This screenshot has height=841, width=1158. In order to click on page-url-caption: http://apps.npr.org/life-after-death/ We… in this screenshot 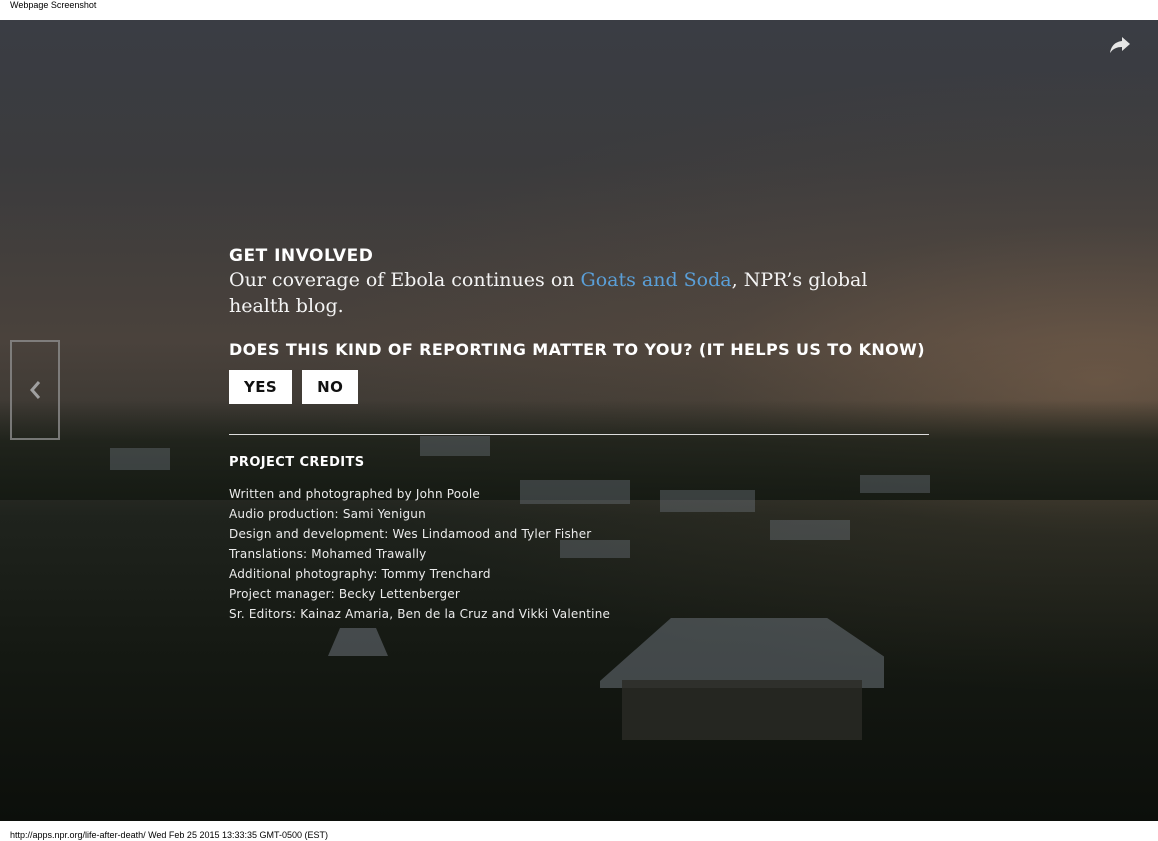, I will do `click(169, 835)`.